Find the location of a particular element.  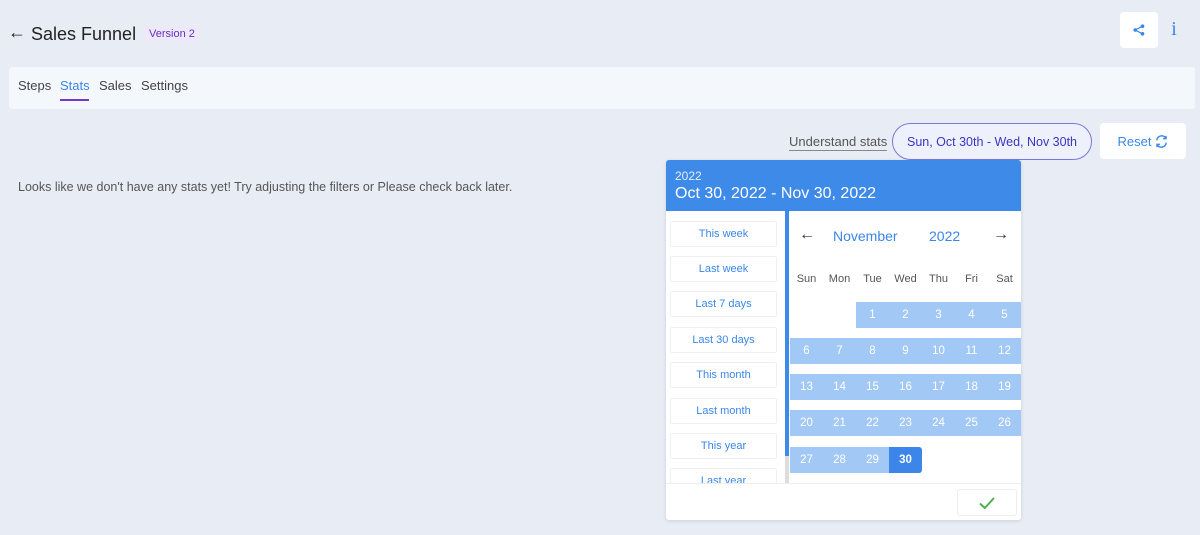

picker-header: 2022 Oct 30, 2022 - Nov 30, 2022 is located at coordinates (843, 185).